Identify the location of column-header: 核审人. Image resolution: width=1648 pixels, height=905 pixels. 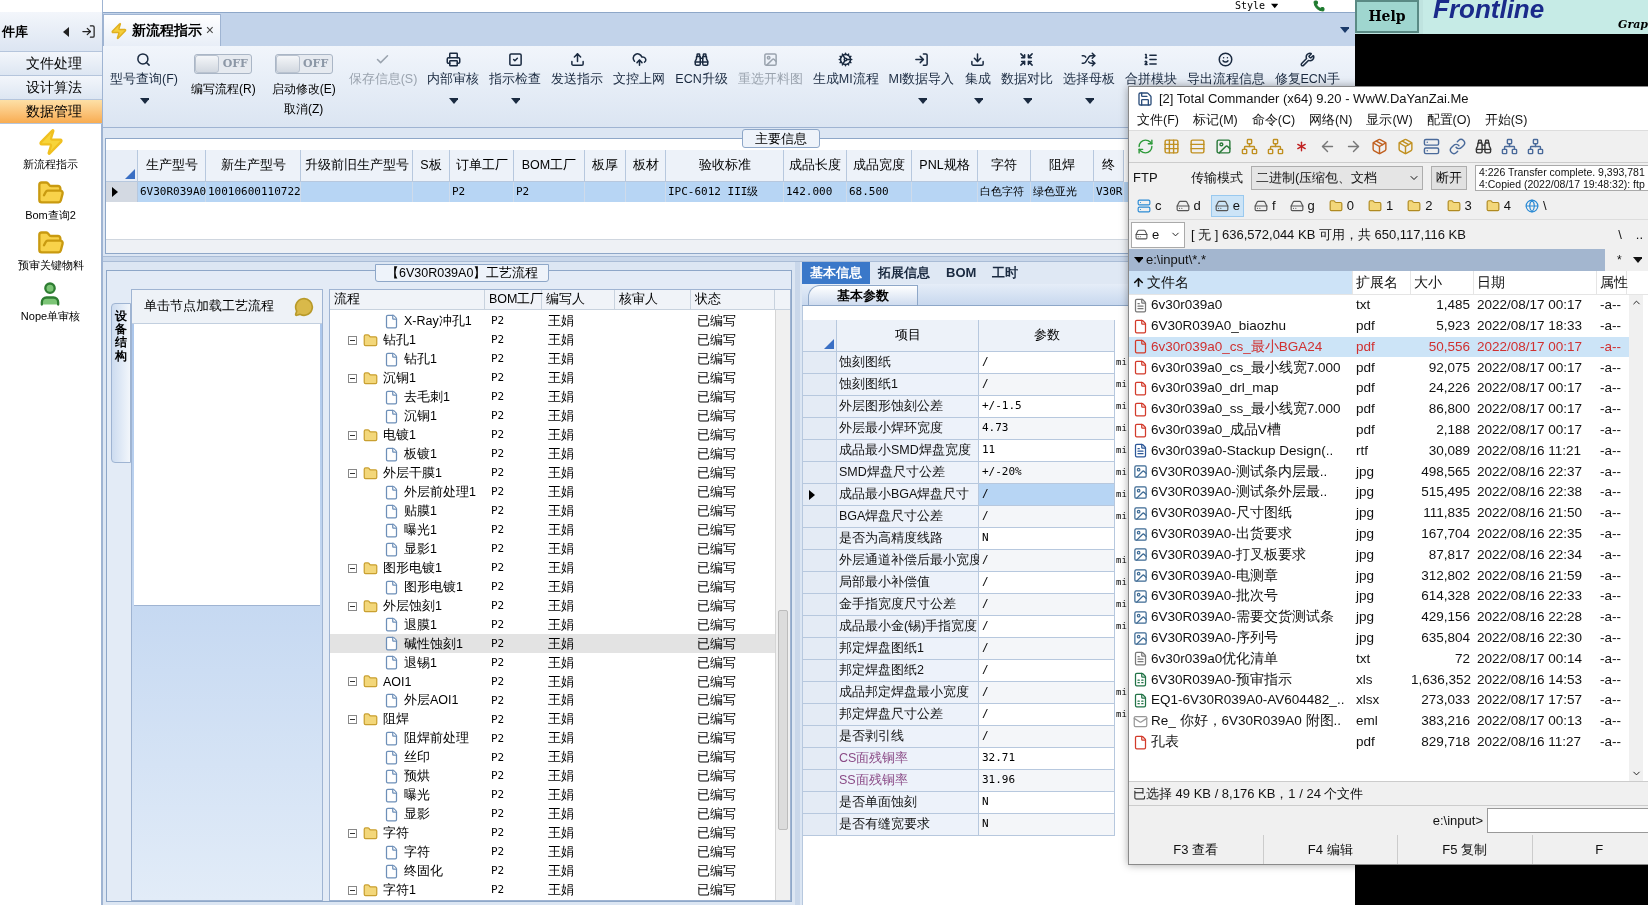
(653, 299).